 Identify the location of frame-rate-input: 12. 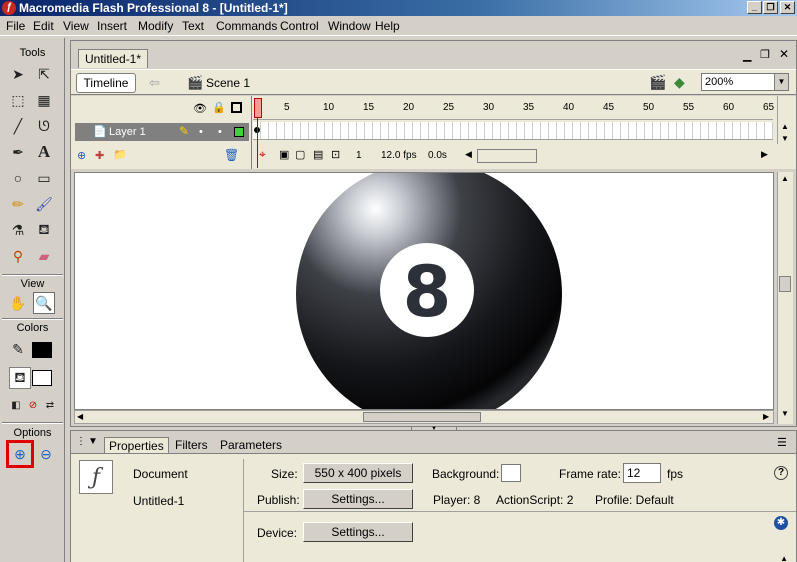
(642, 473).